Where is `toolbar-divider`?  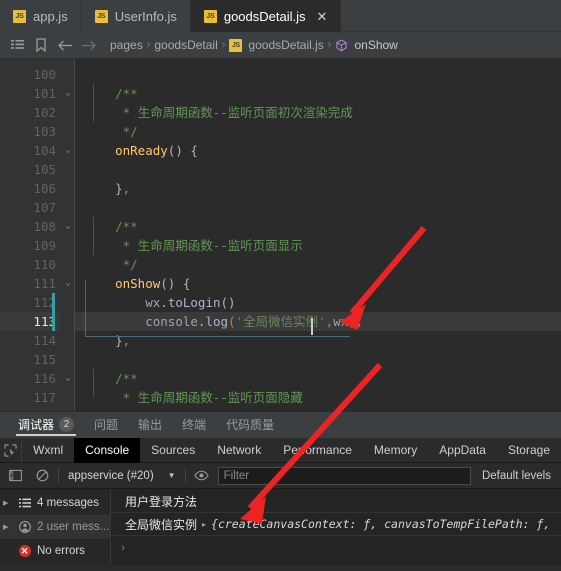 toolbar-divider is located at coordinates (185, 475).